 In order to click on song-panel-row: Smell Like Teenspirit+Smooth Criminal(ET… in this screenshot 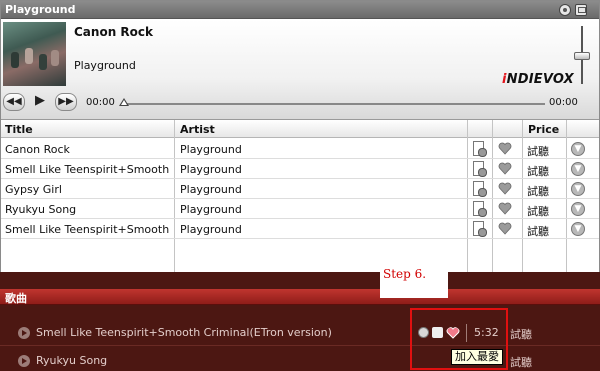, I will do `click(300, 333)`.